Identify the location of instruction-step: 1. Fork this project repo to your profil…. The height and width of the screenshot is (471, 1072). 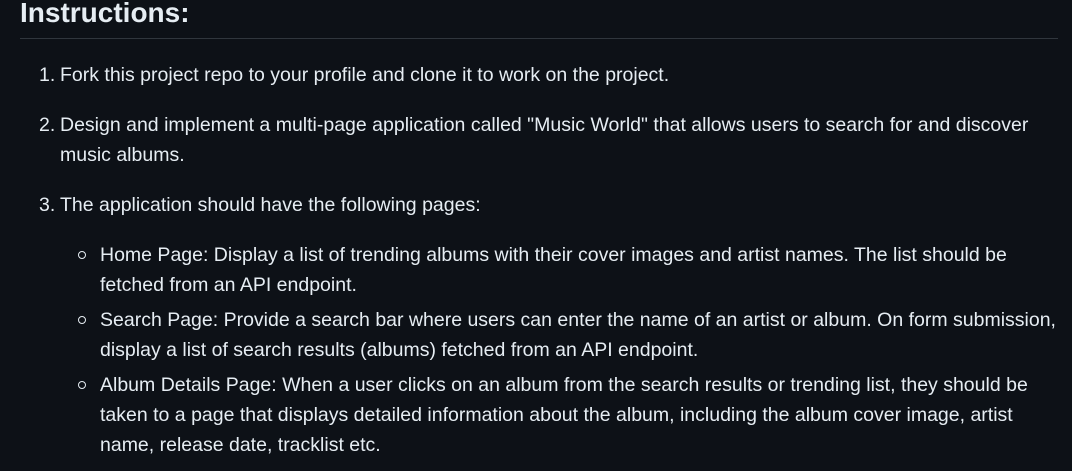
(540, 75).